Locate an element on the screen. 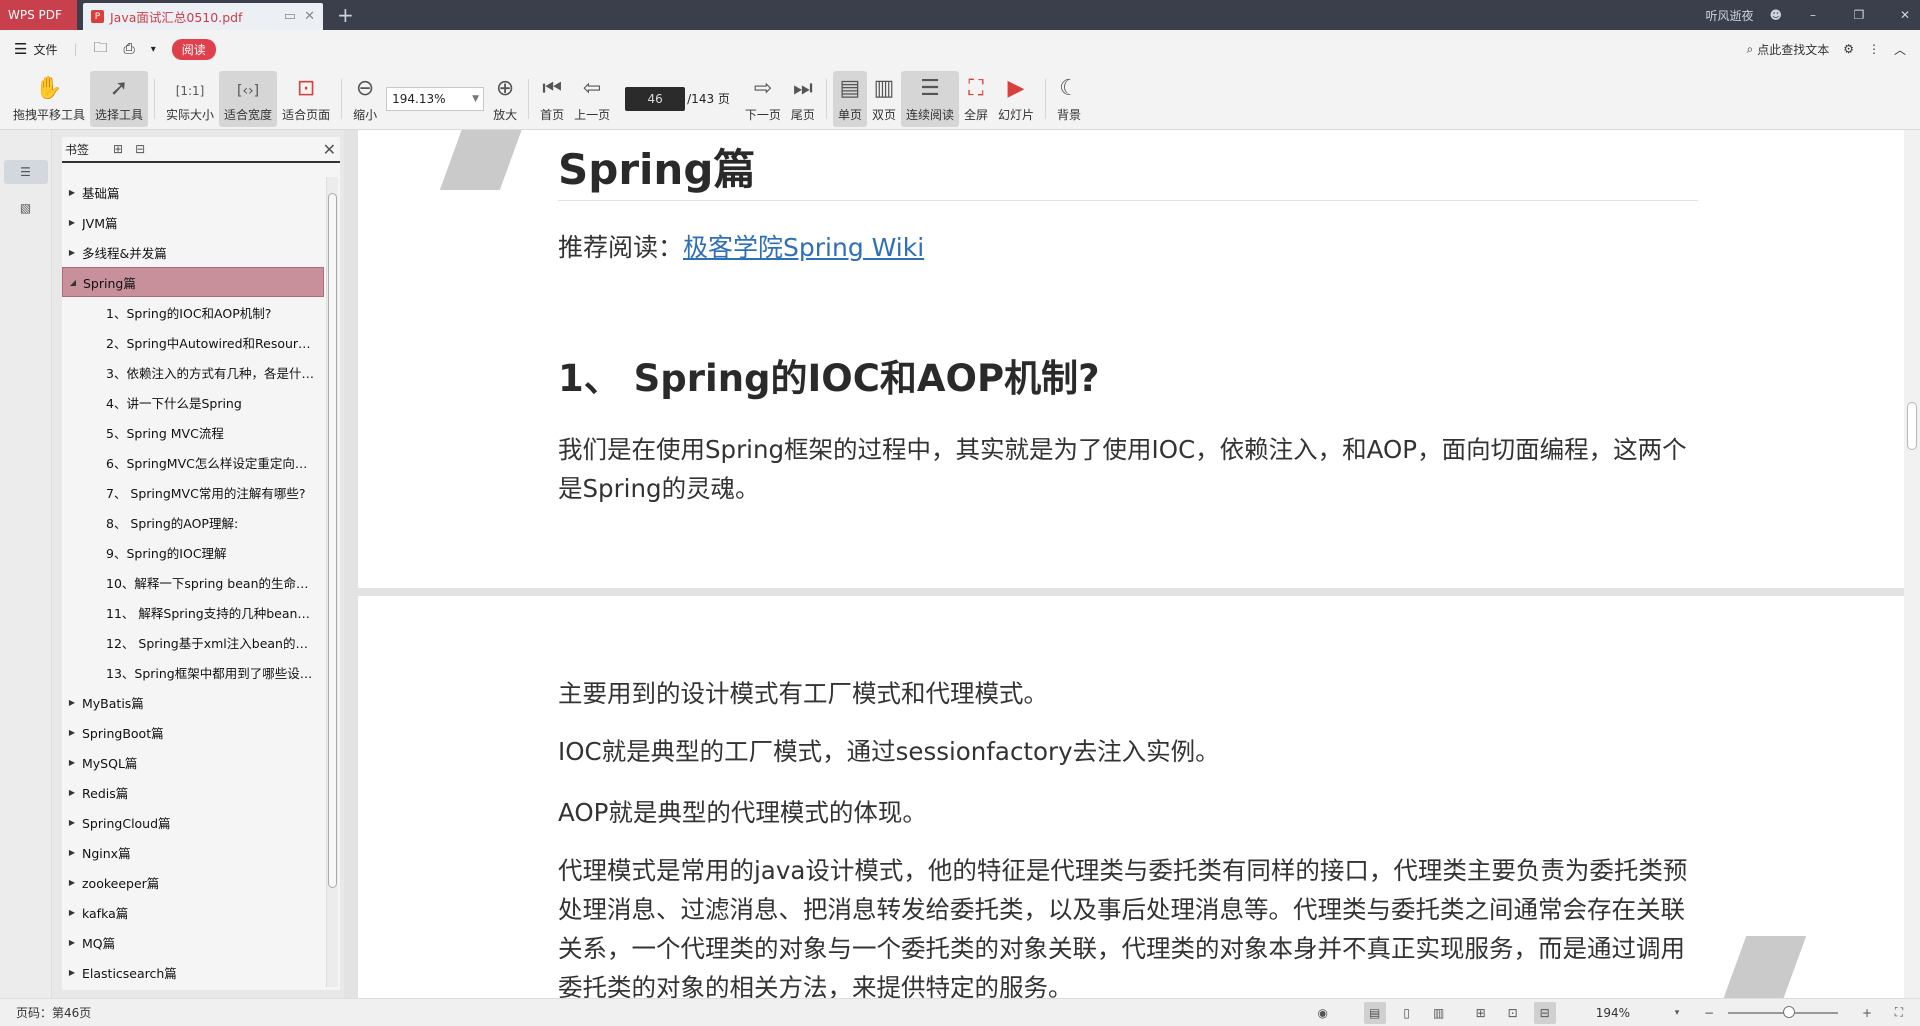  fit-page-button: ⊡ 适合页面 is located at coordinates (306, 99).